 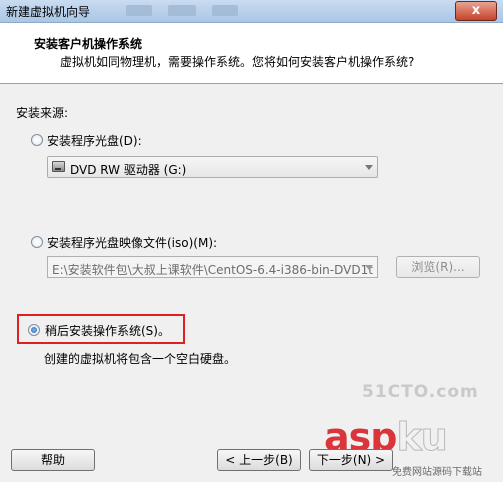 What do you see at coordinates (212, 167) in the screenshot?
I see `disc-drive-select: DVD RW 驱动器 (G:)` at bounding box center [212, 167].